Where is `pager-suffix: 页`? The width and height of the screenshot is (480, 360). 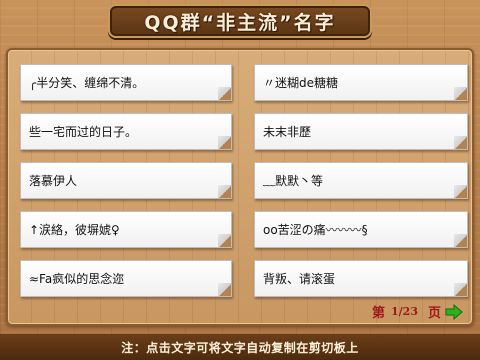 pager-suffix: 页 is located at coordinates (435, 313).